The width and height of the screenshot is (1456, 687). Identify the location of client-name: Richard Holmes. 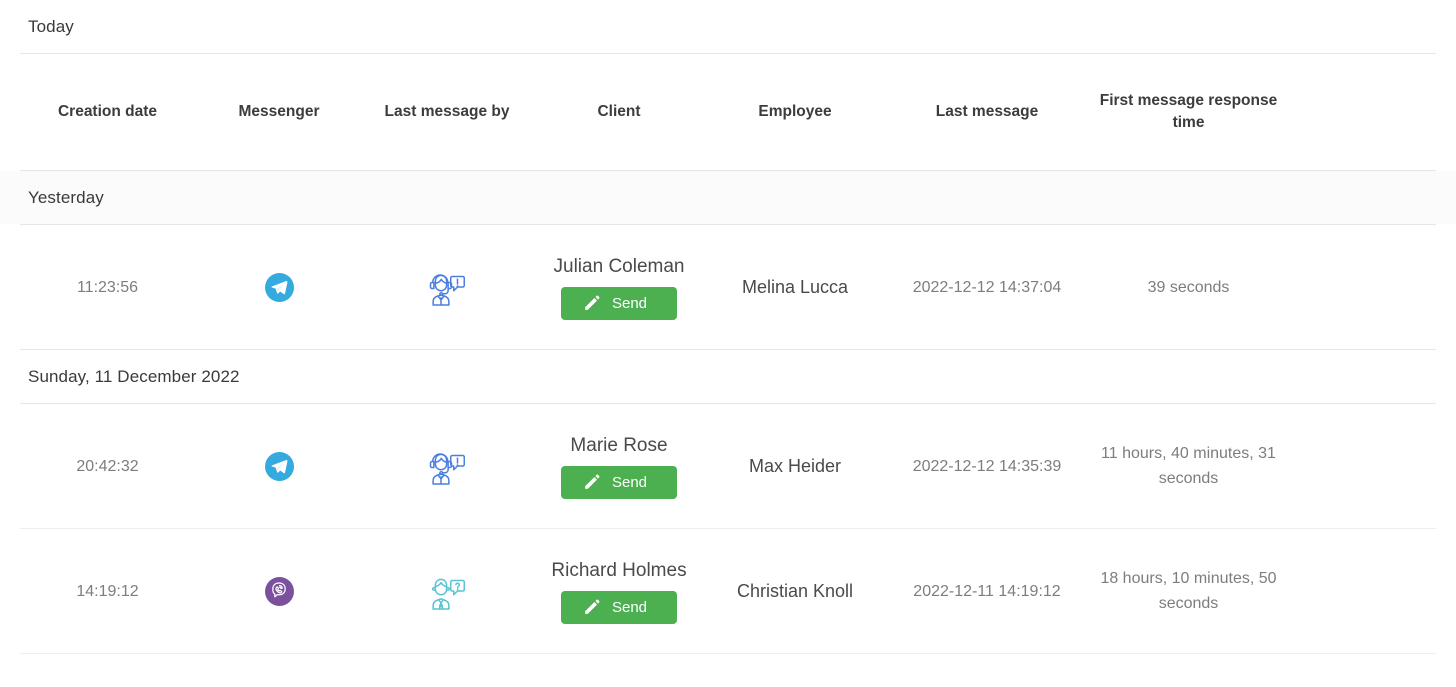
(619, 570).